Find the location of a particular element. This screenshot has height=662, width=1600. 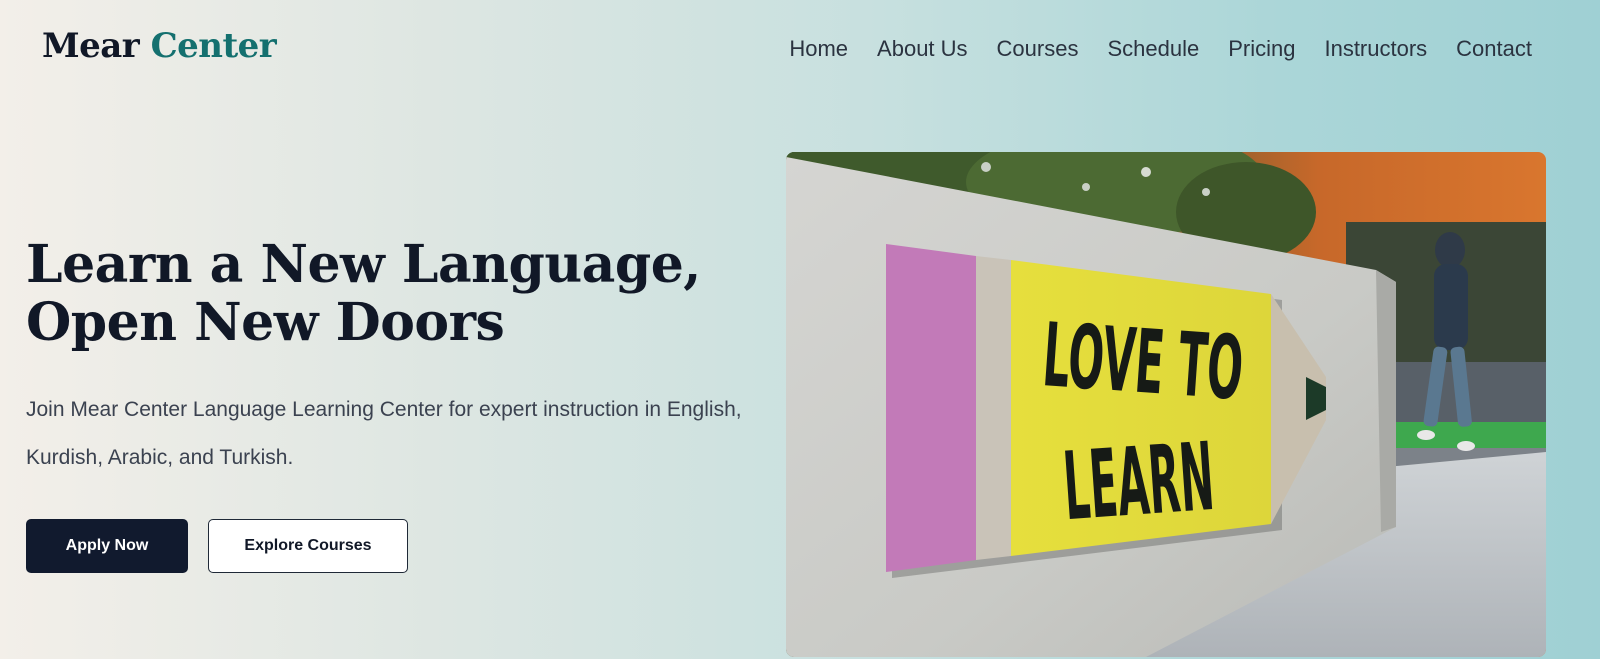

nav-about-us: About Us is located at coordinates (922, 49).